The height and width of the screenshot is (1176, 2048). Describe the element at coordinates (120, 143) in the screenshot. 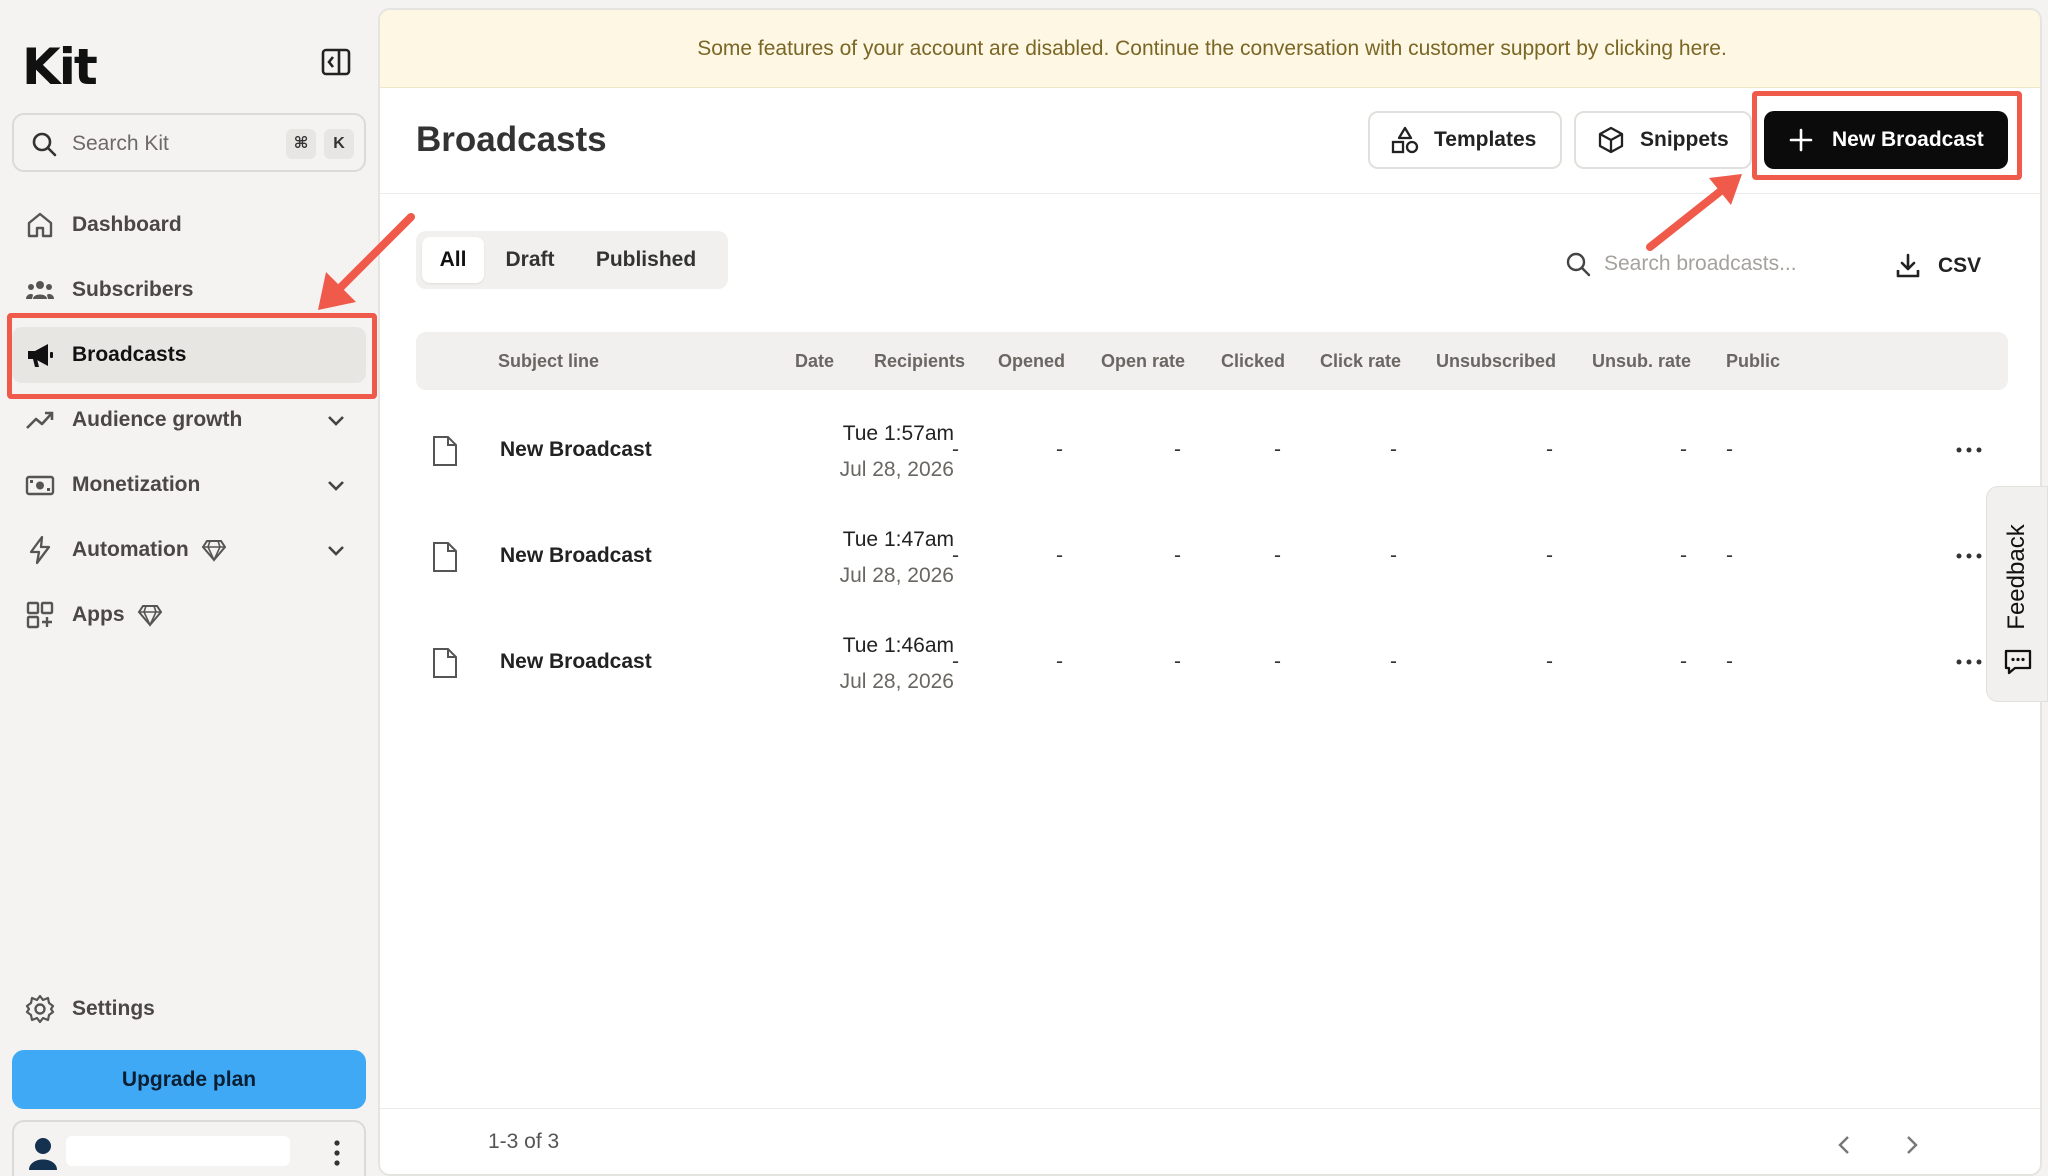

I see `sidebar-search-placeholder: Search Kit` at that location.